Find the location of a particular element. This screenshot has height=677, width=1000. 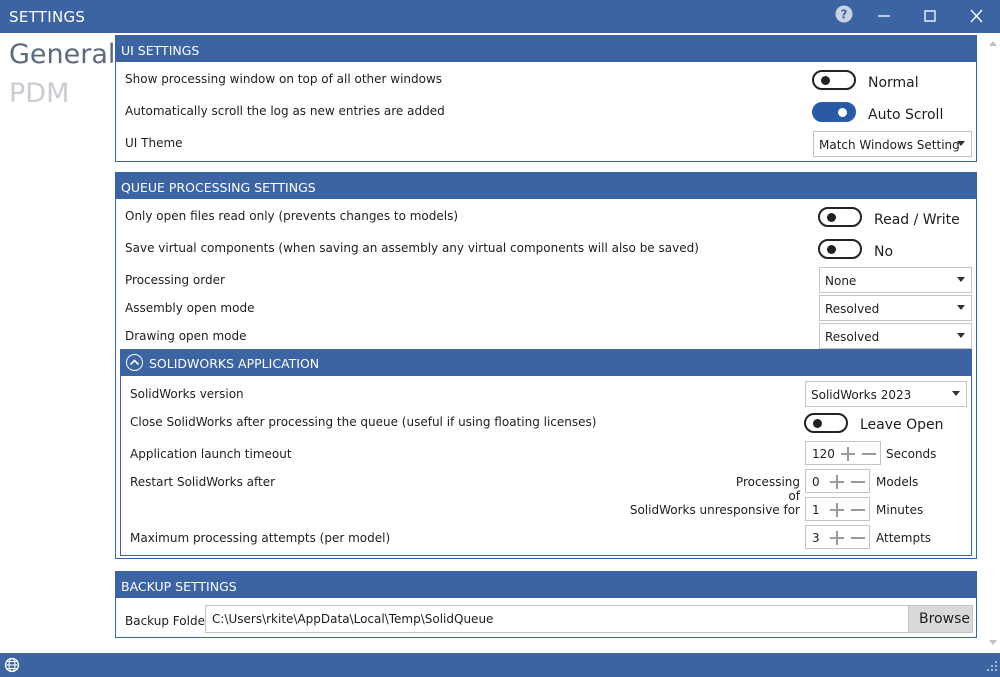

autoscroll-state: Auto Scroll is located at coordinates (906, 115).